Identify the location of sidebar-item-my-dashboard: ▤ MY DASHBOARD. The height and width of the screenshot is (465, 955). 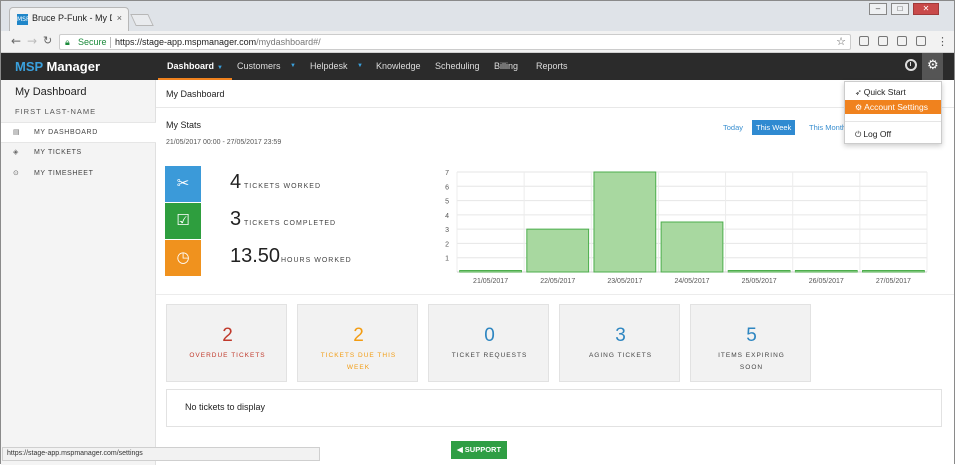
(78, 132).